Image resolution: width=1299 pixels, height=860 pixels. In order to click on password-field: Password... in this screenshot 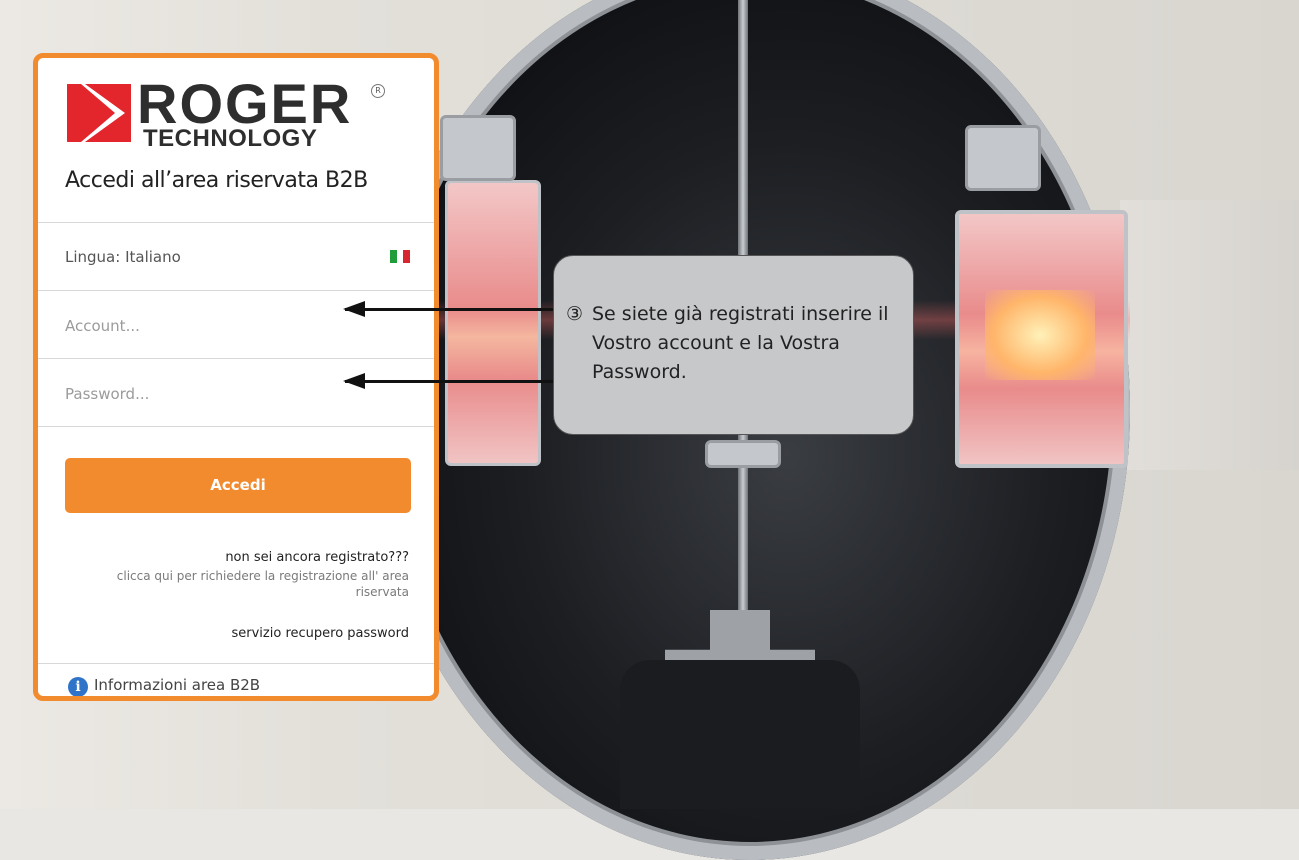, I will do `click(236, 392)`.